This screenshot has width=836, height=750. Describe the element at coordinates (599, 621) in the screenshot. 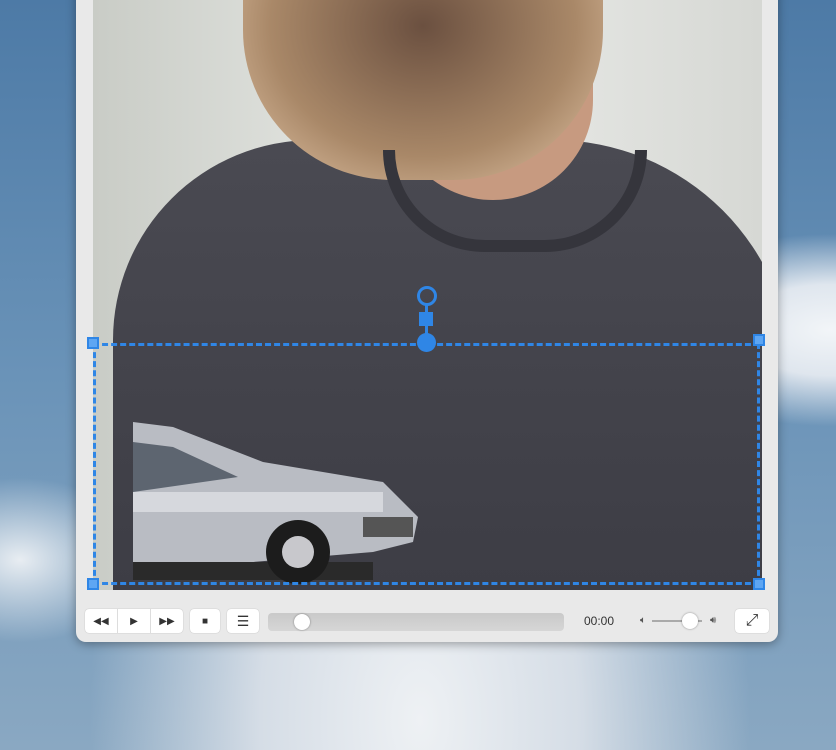

I see `time-display: 00:00` at that location.